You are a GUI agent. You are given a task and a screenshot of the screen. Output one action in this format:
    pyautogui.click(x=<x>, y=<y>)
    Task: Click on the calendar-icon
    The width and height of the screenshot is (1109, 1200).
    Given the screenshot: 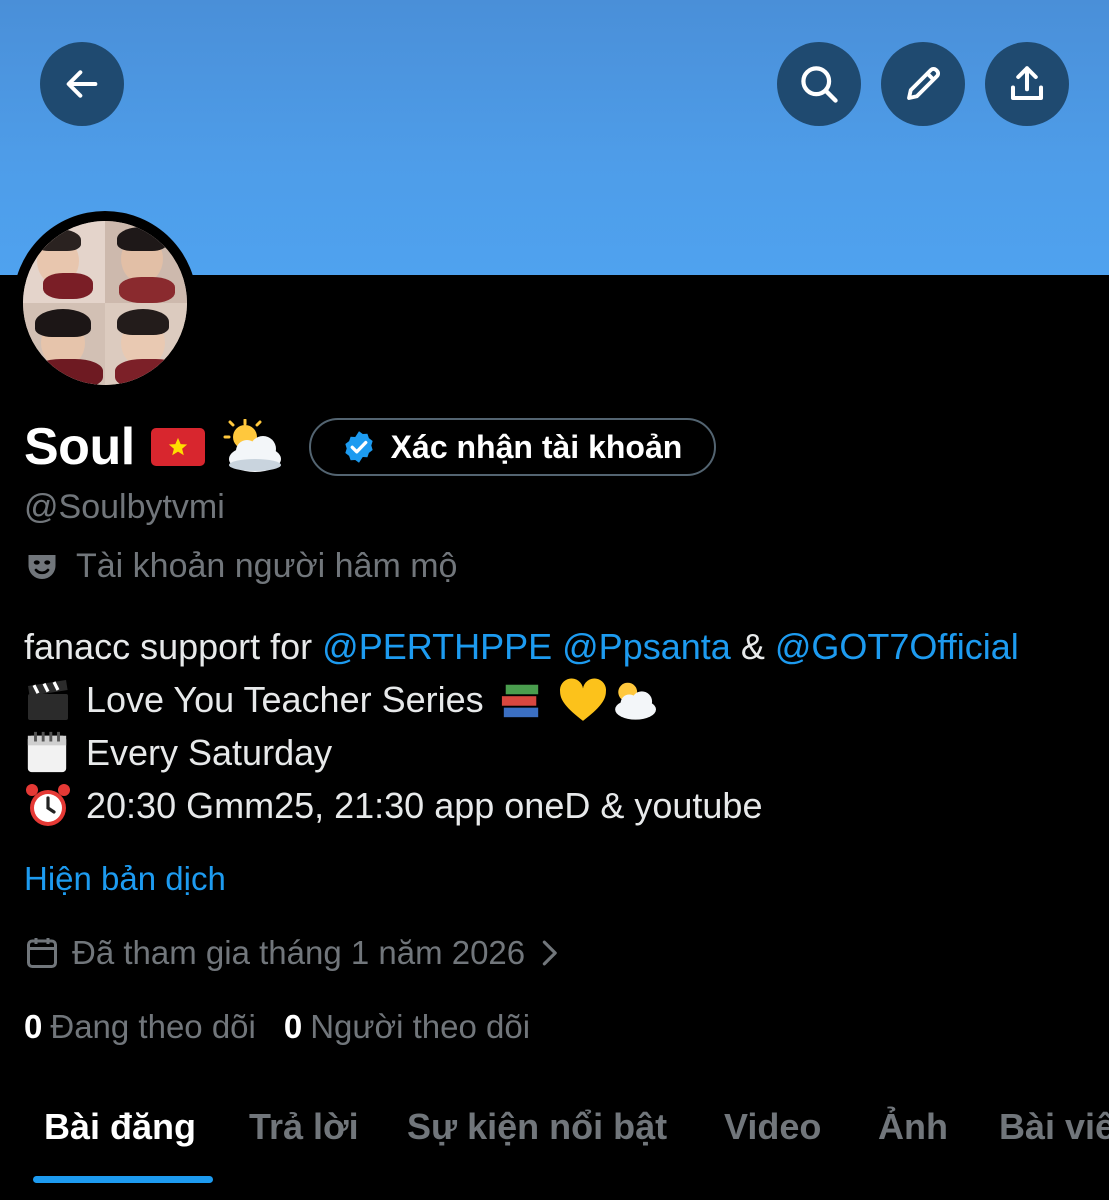 What is the action you would take?
    pyautogui.click(x=47, y=751)
    